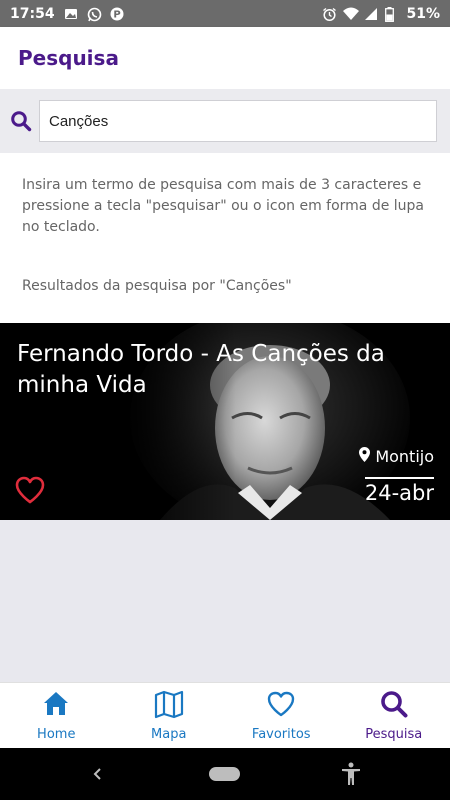  Describe the element at coordinates (169, 734) in the screenshot. I see `nav-label-mapa: Mapa` at that location.